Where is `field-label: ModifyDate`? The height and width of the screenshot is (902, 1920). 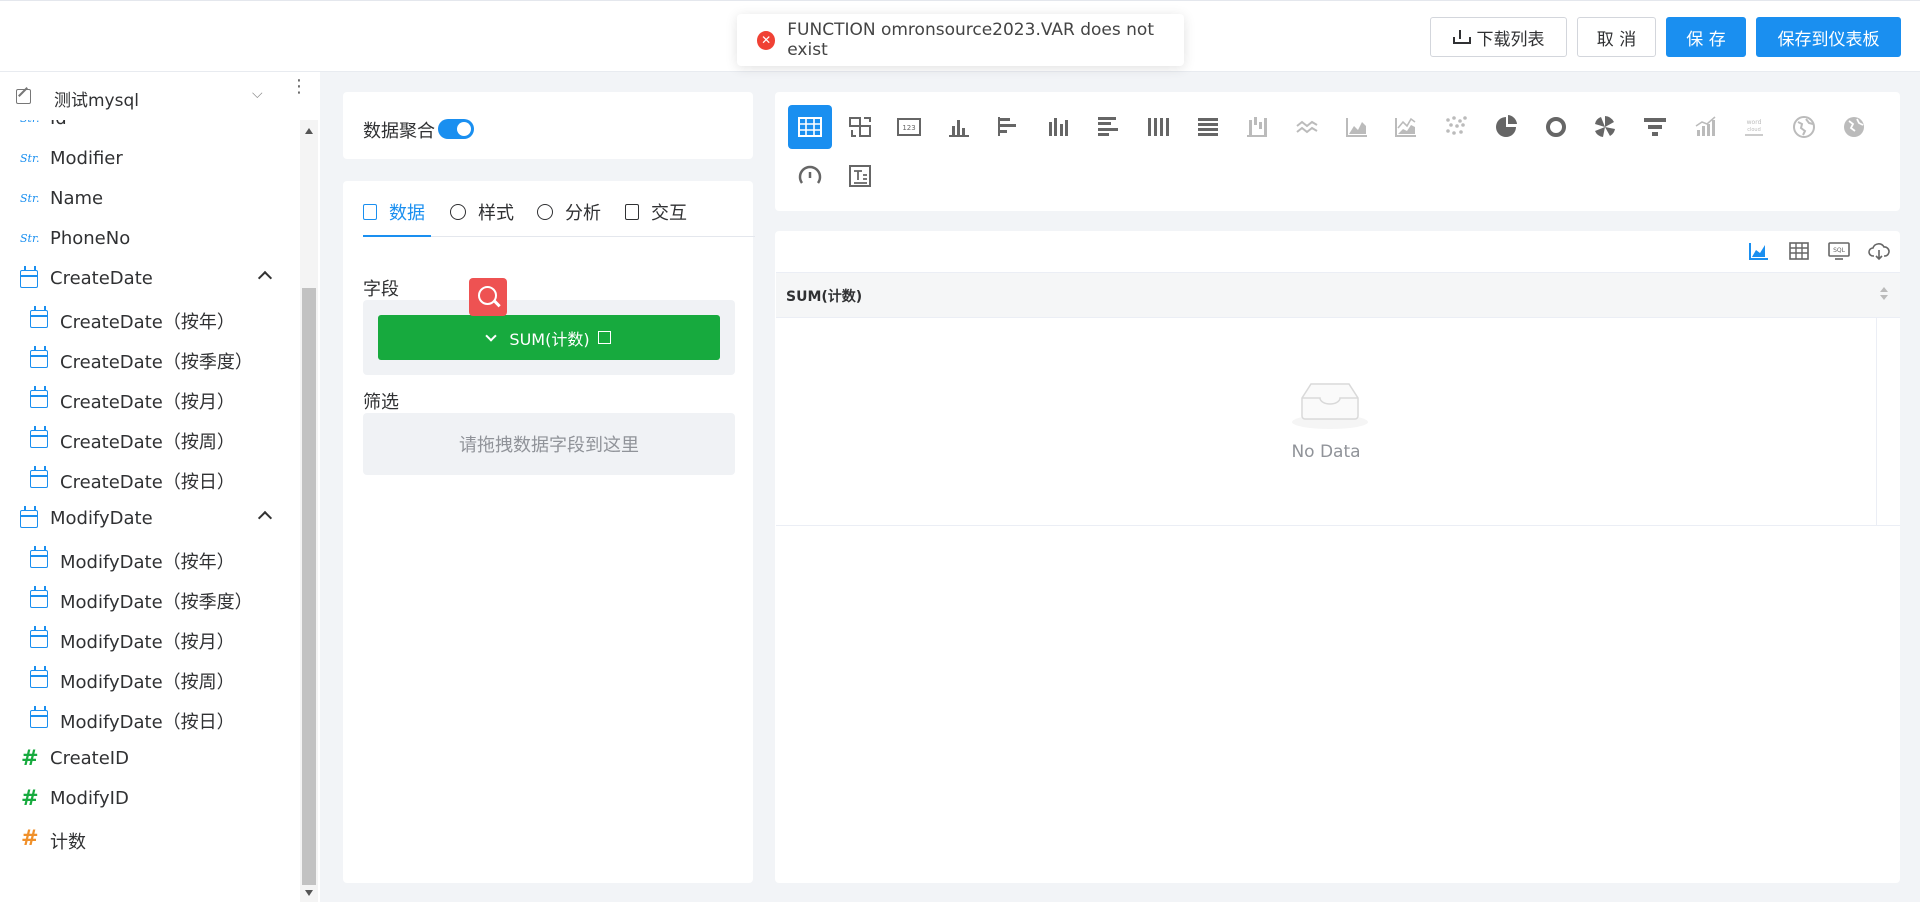
field-label: ModifyDate is located at coordinates (101, 518).